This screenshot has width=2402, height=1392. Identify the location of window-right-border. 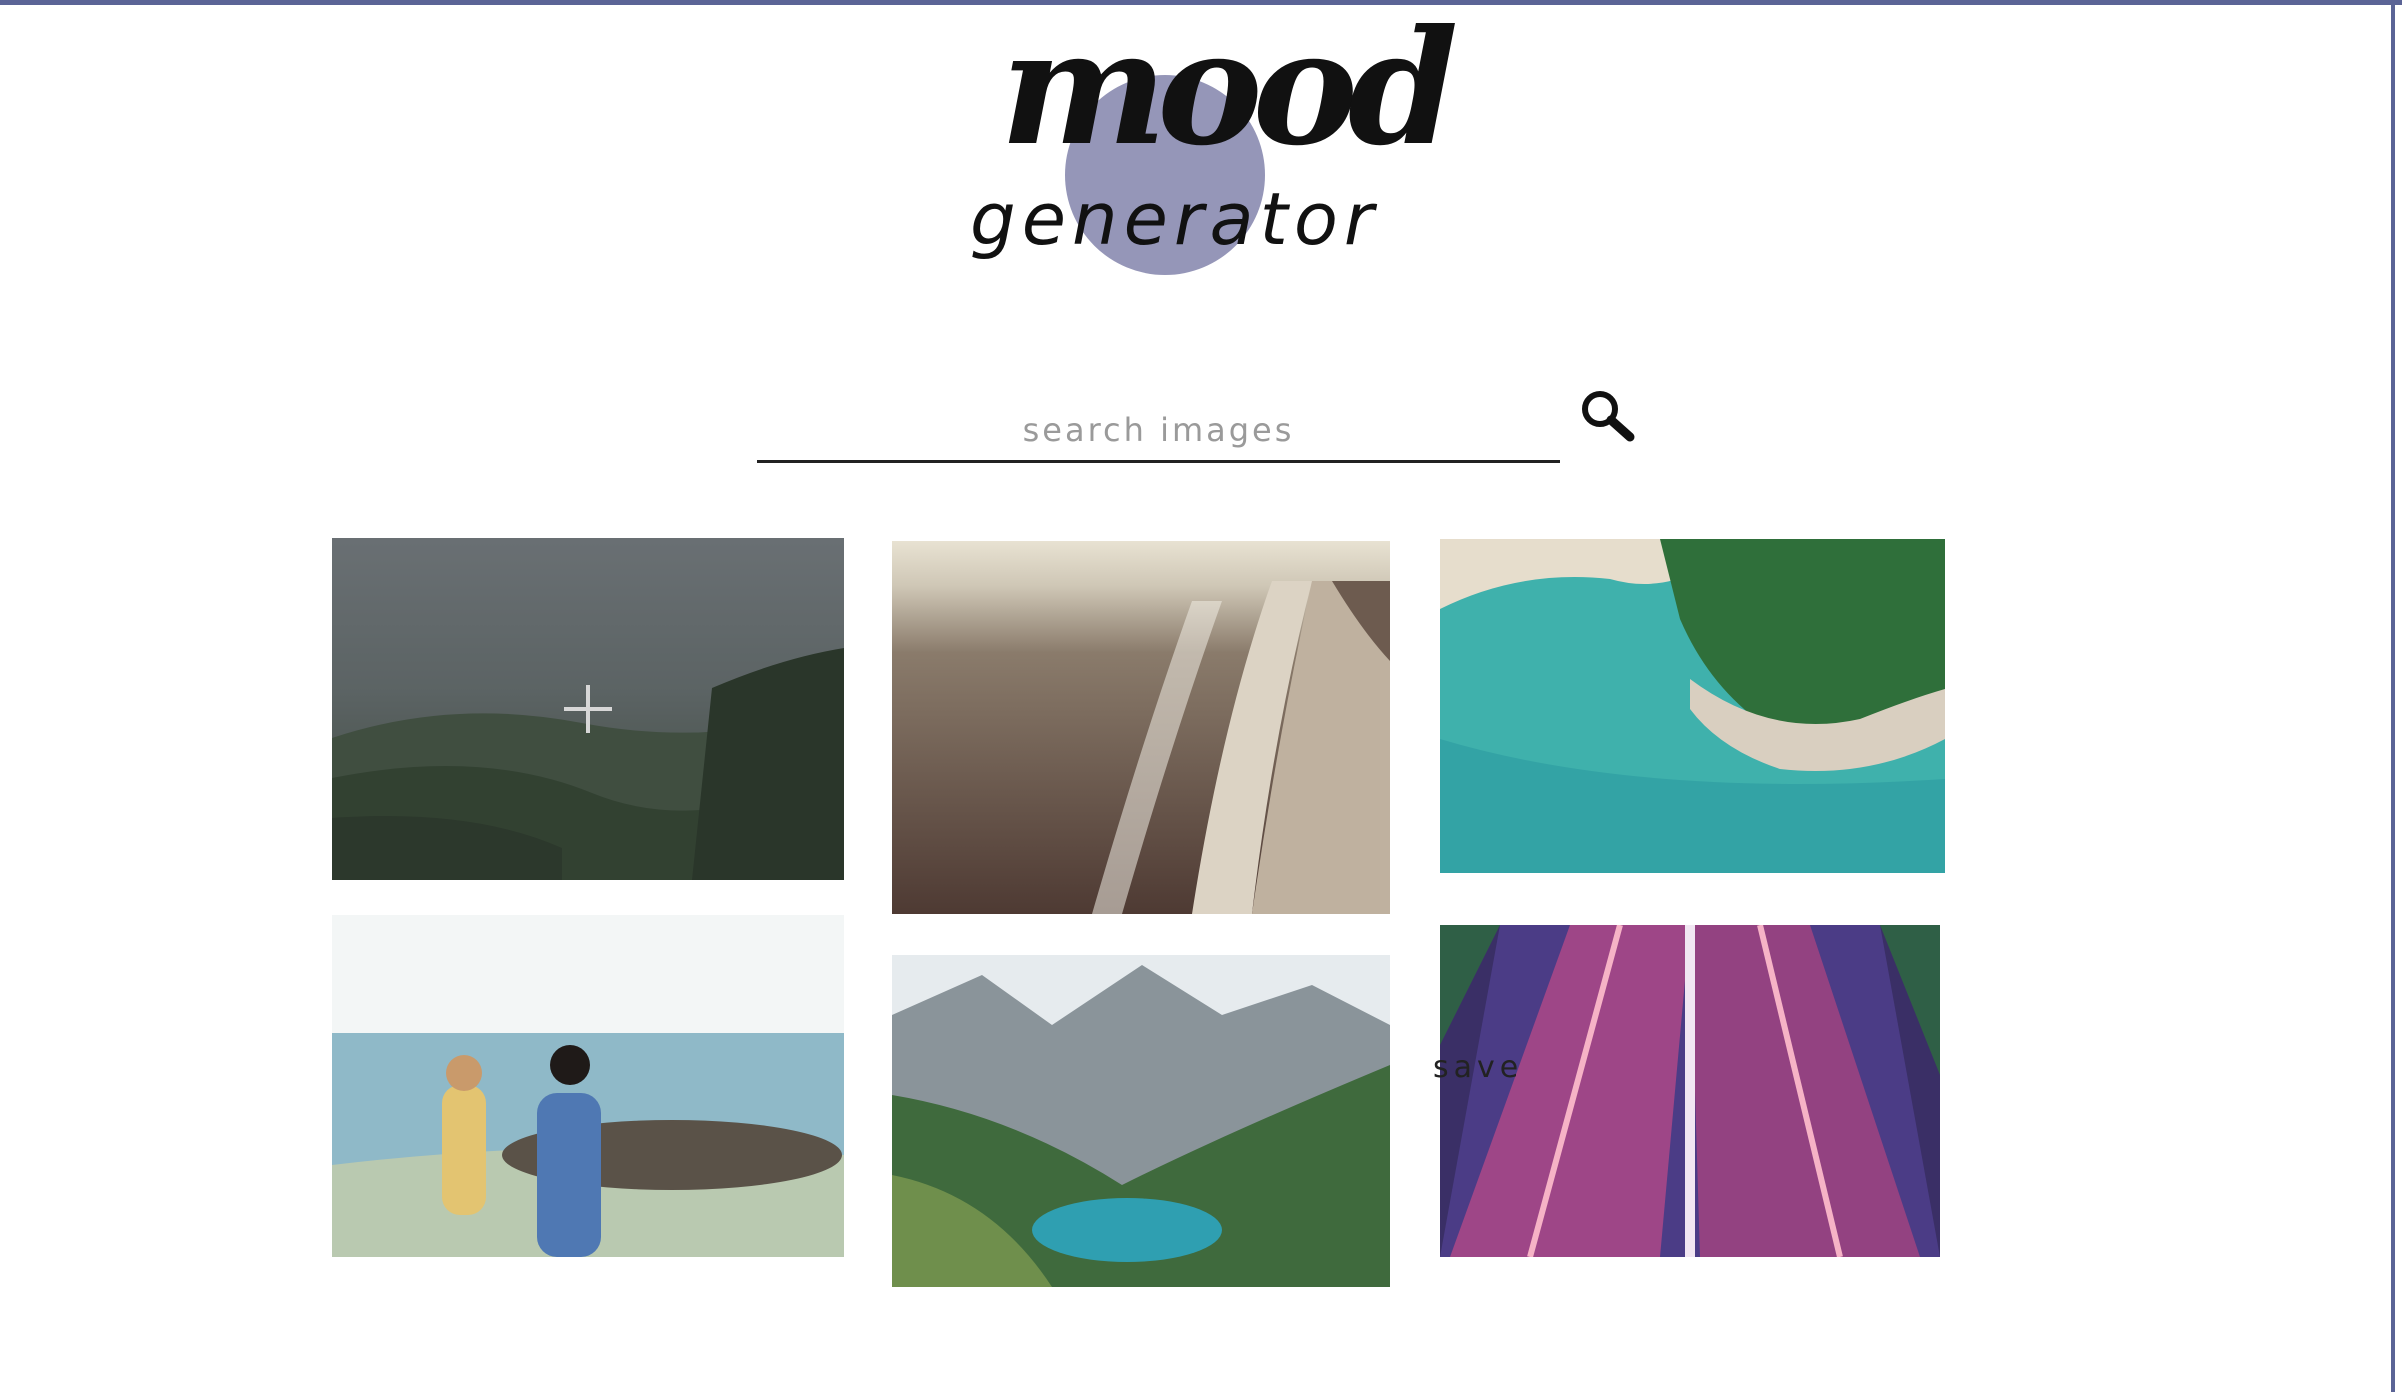
(2393, 696).